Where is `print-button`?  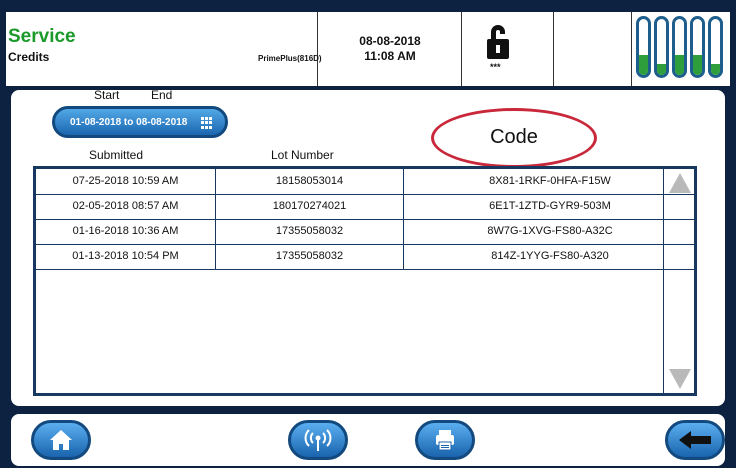 print-button is located at coordinates (445, 440).